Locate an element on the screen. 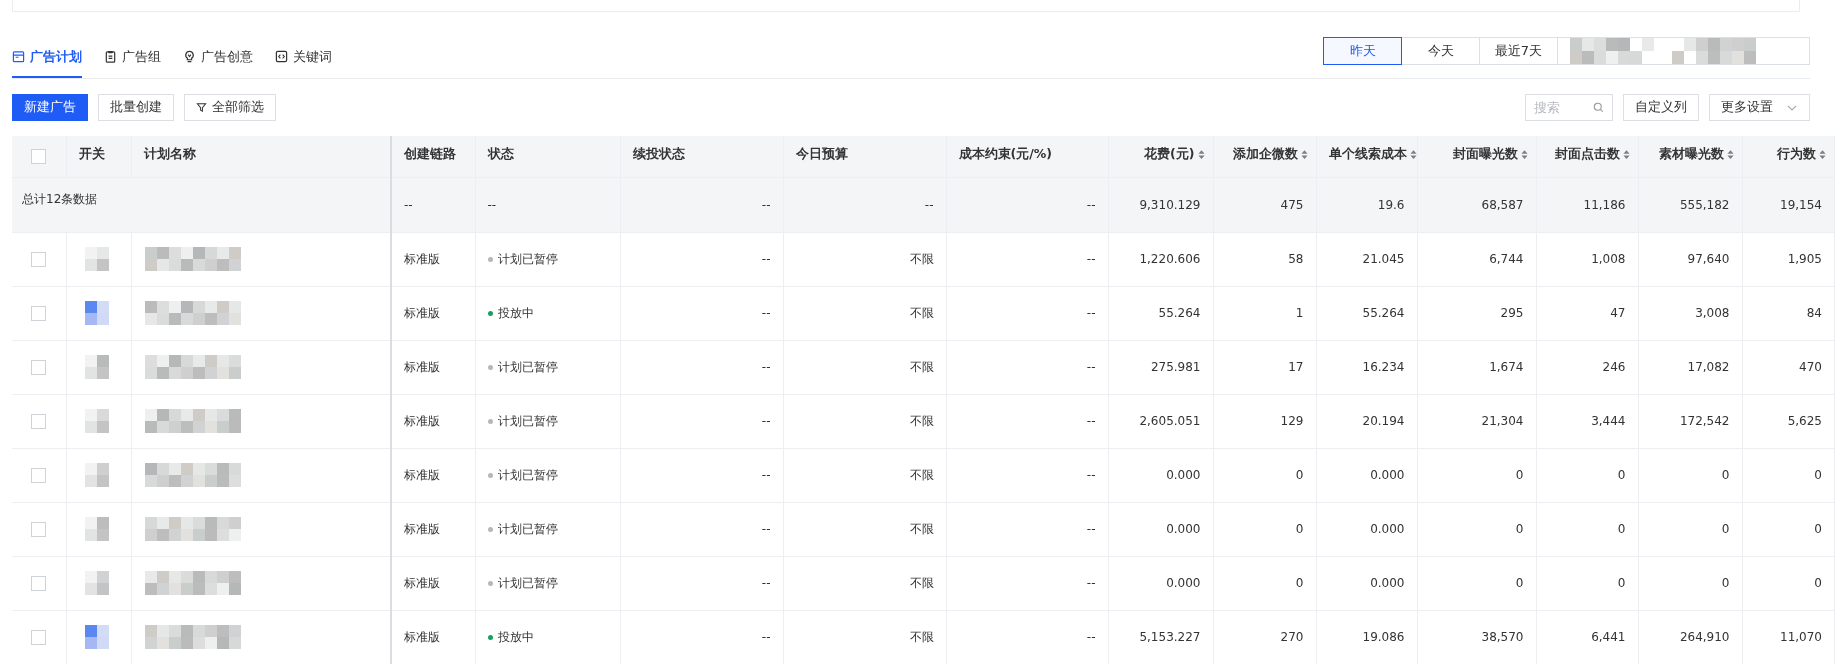 Image resolution: width=1846 pixels, height=664 pixels. table-cell: 97,640 is located at coordinates (1690, 259).